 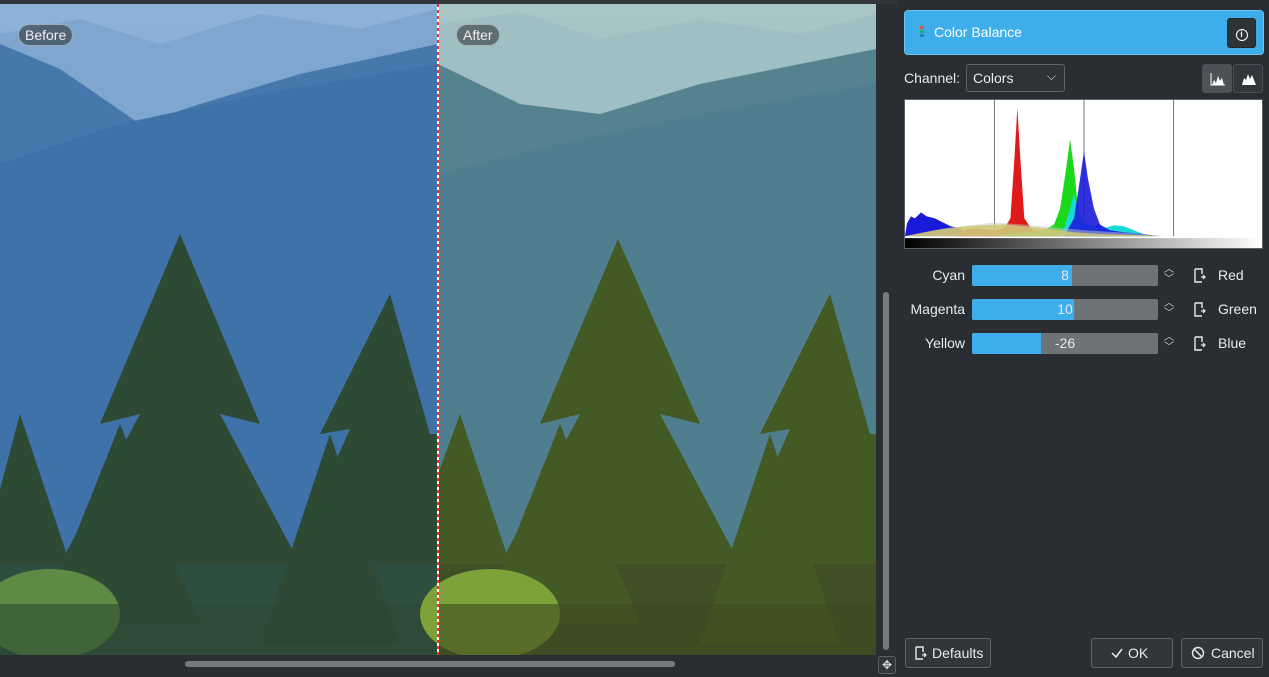 What do you see at coordinates (438, 329) in the screenshot?
I see `split-divider-handle` at bounding box center [438, 329].